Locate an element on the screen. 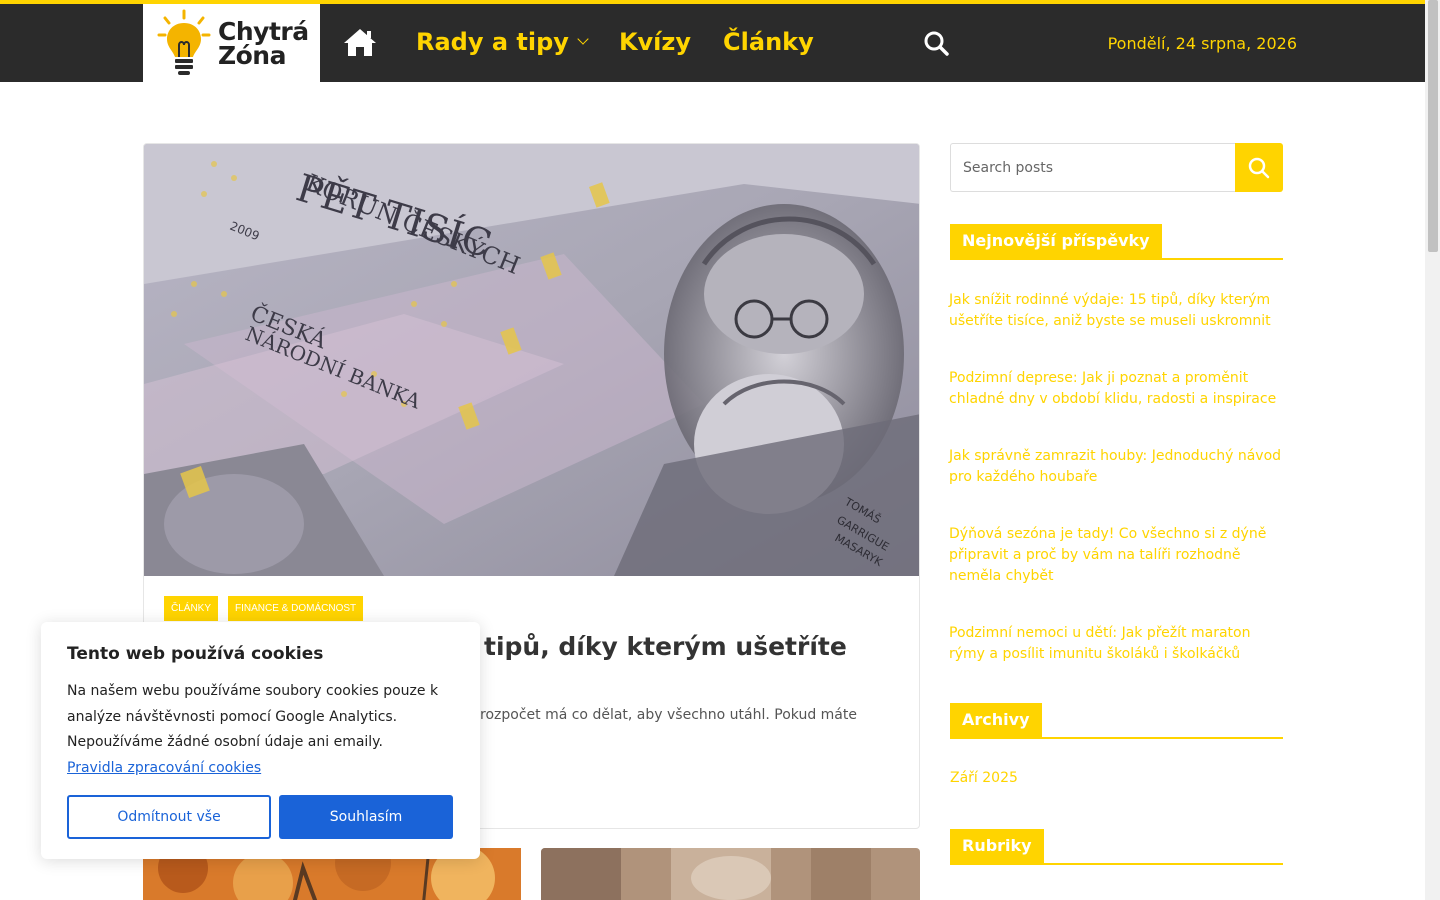 The width and height of the screenshot is (1440, 900). reject-all-button: Odmítnout vše is located at coordinates (169, 817).